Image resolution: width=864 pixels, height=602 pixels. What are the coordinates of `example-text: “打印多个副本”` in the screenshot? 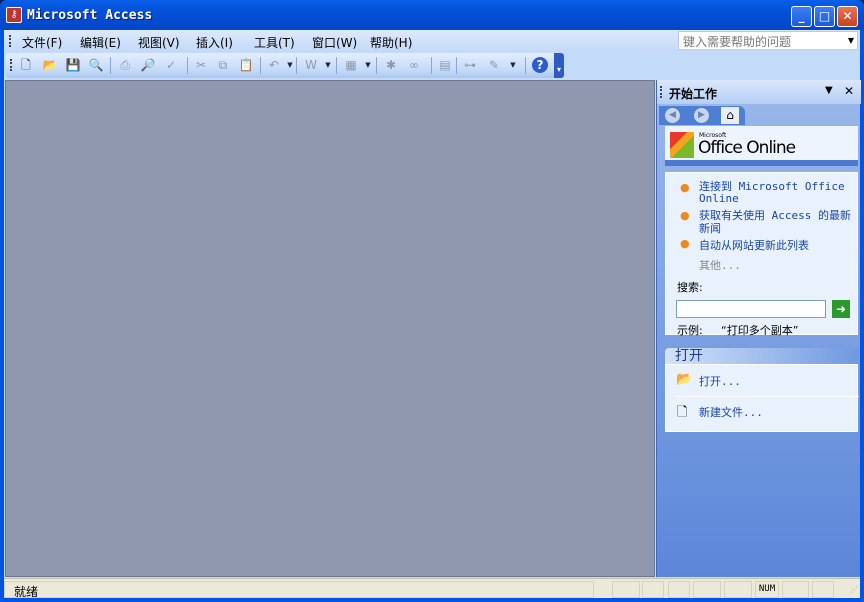 It's located at (760, 330).